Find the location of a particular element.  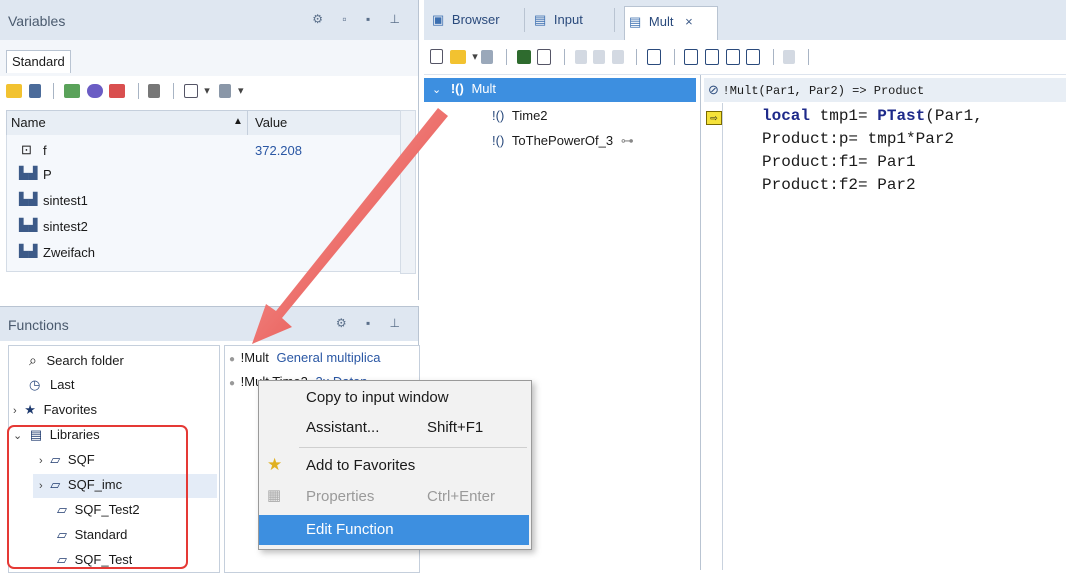

menu-item-copy-to-input: Copy to input window is located at coordinates (394, 398).